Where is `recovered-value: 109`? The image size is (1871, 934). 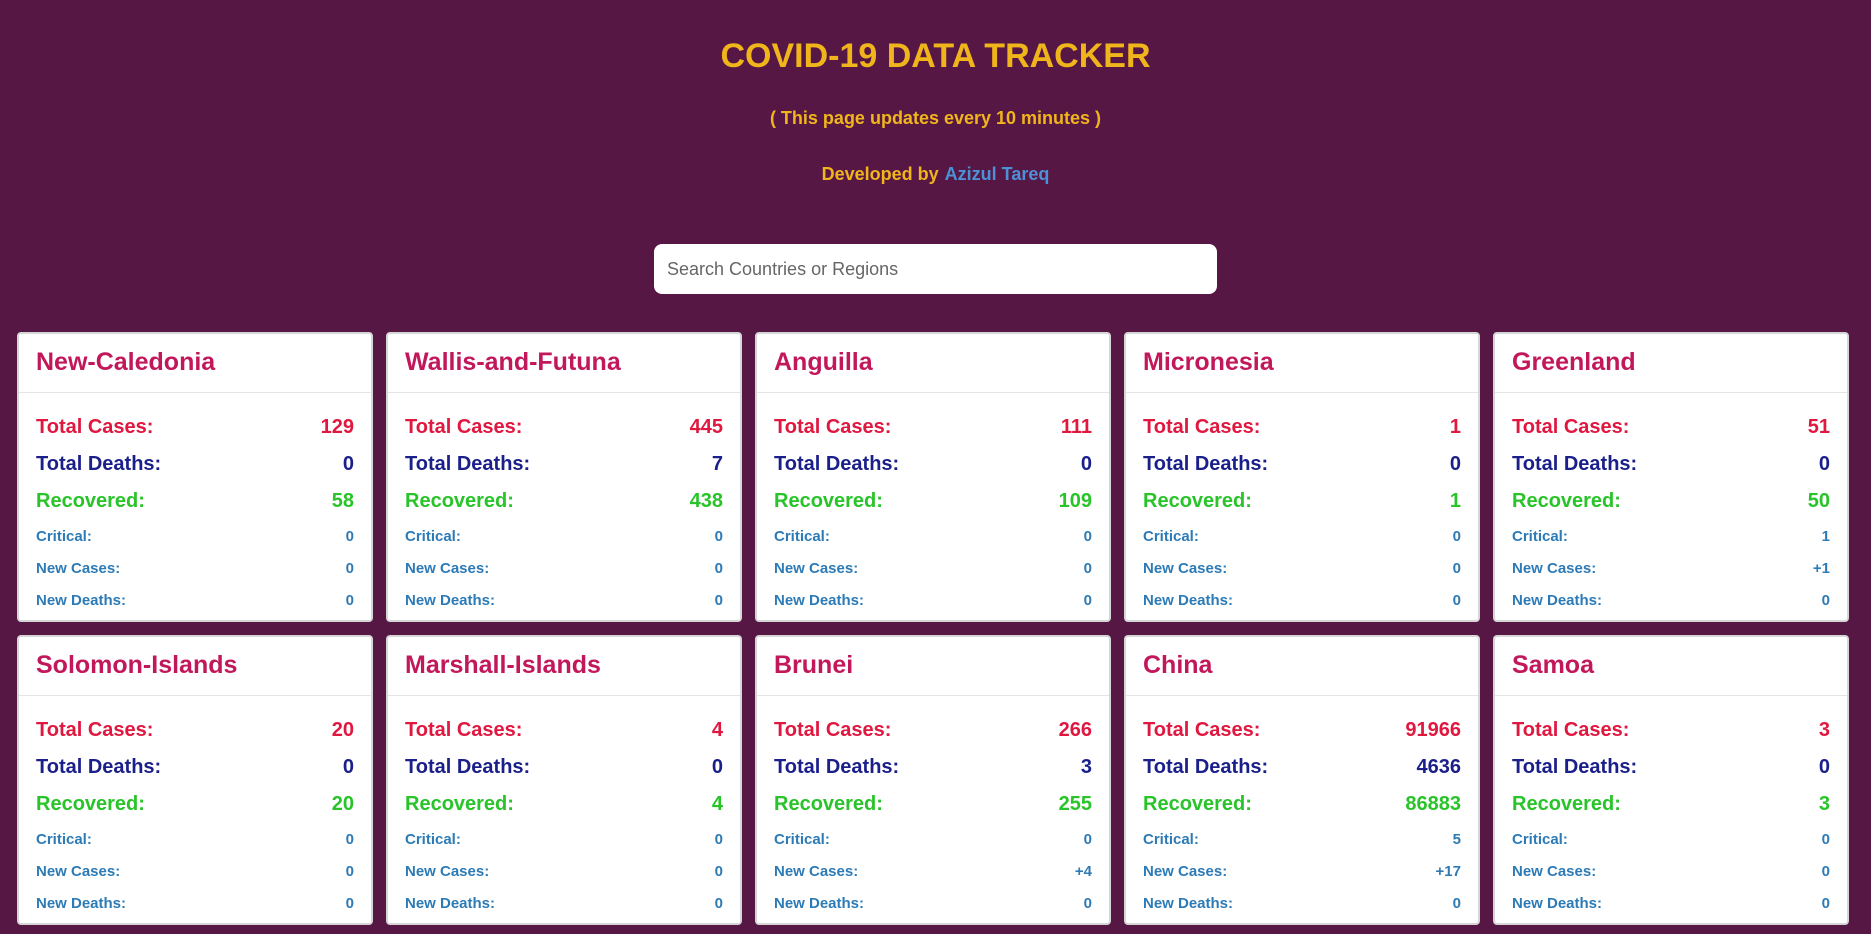 recovered-value: 109 is located at coordinates (1075, 501).